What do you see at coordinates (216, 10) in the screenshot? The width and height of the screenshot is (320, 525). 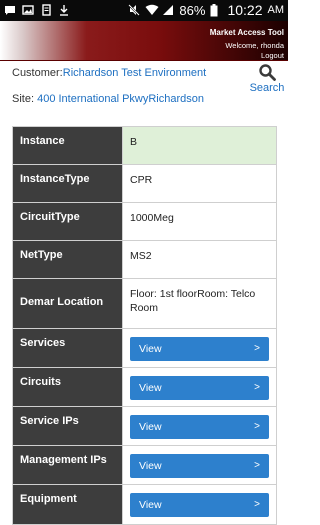 I see `battery-icon` at bounding box center [216, 10].